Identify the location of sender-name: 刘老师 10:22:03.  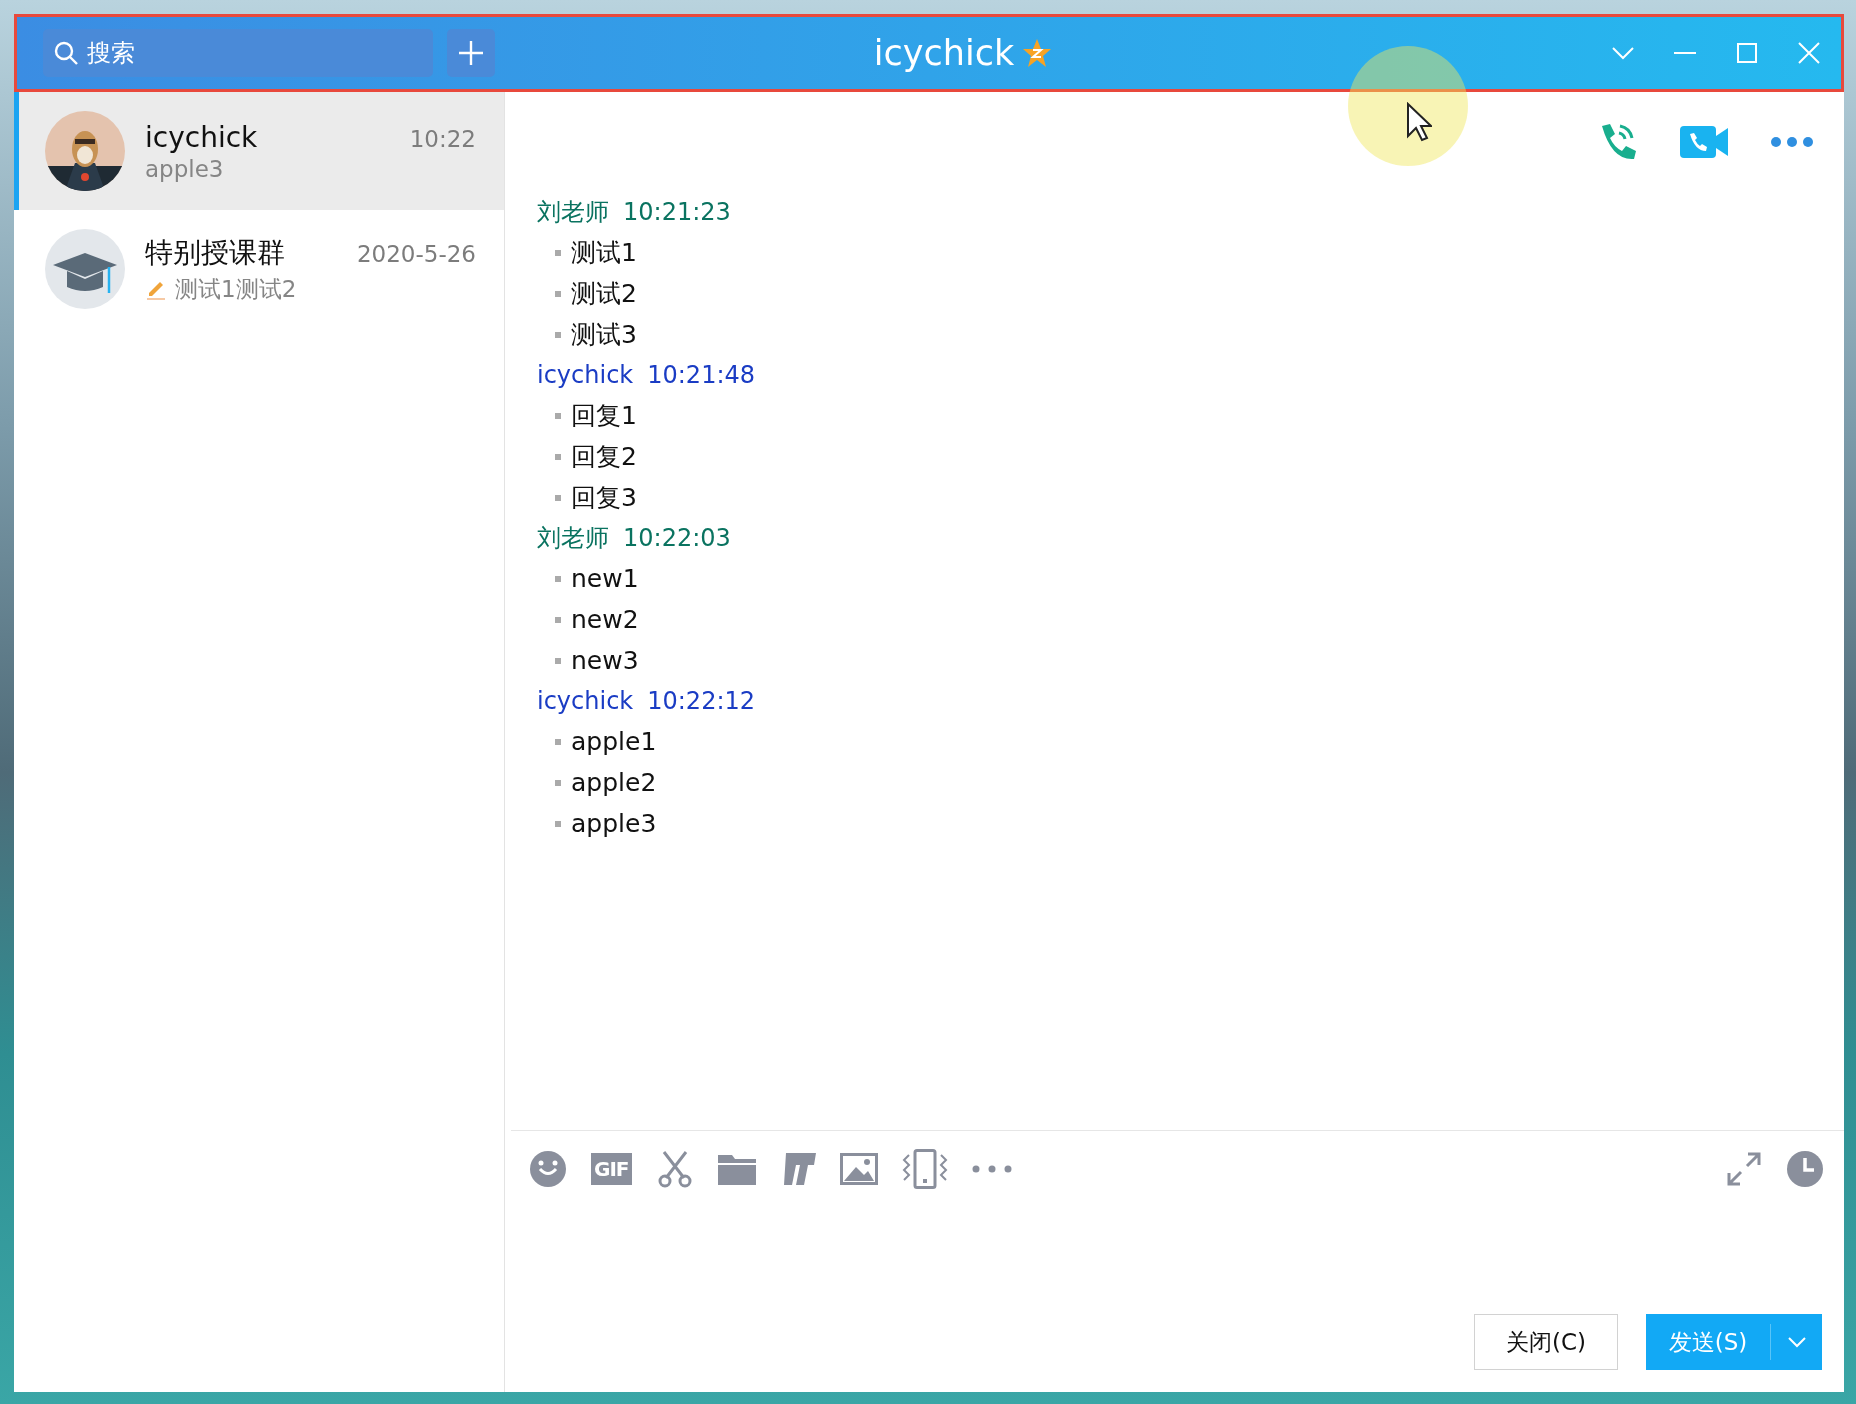
(634, 538).